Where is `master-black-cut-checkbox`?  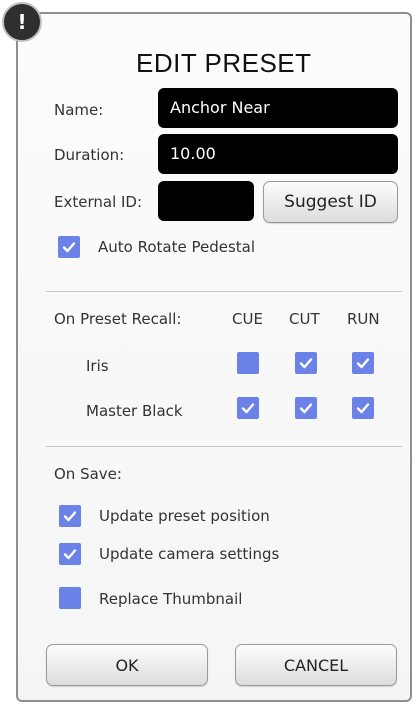
master-black-cut-checkbox is located at coordinates (306, 408).